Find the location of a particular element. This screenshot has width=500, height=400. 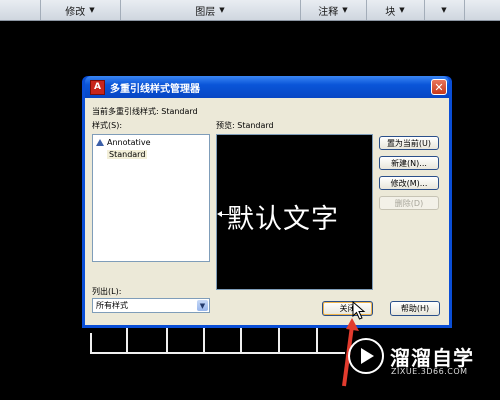

style-name: Annotative is located at coordinates (129, 142).